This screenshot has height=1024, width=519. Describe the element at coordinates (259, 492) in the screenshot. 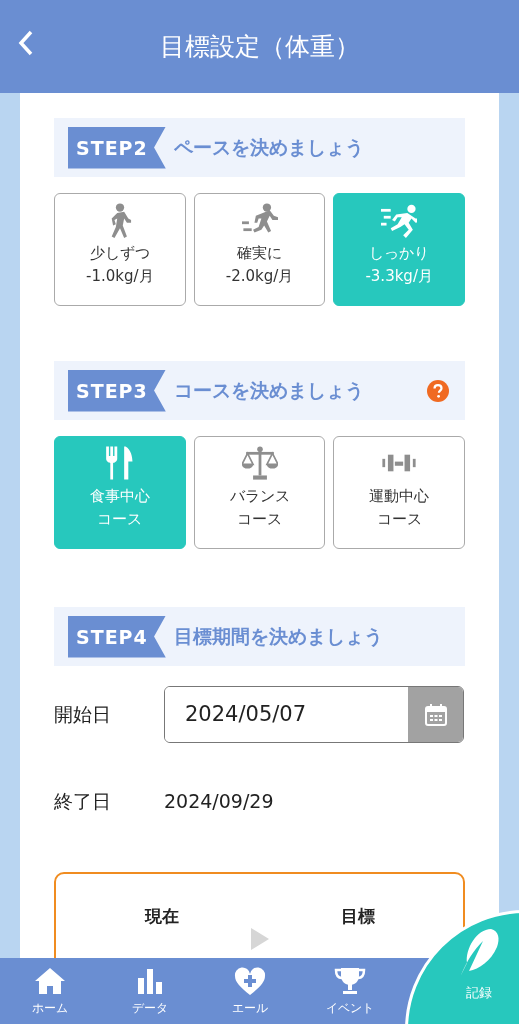

I see `option-button: バランス コース` at that location.